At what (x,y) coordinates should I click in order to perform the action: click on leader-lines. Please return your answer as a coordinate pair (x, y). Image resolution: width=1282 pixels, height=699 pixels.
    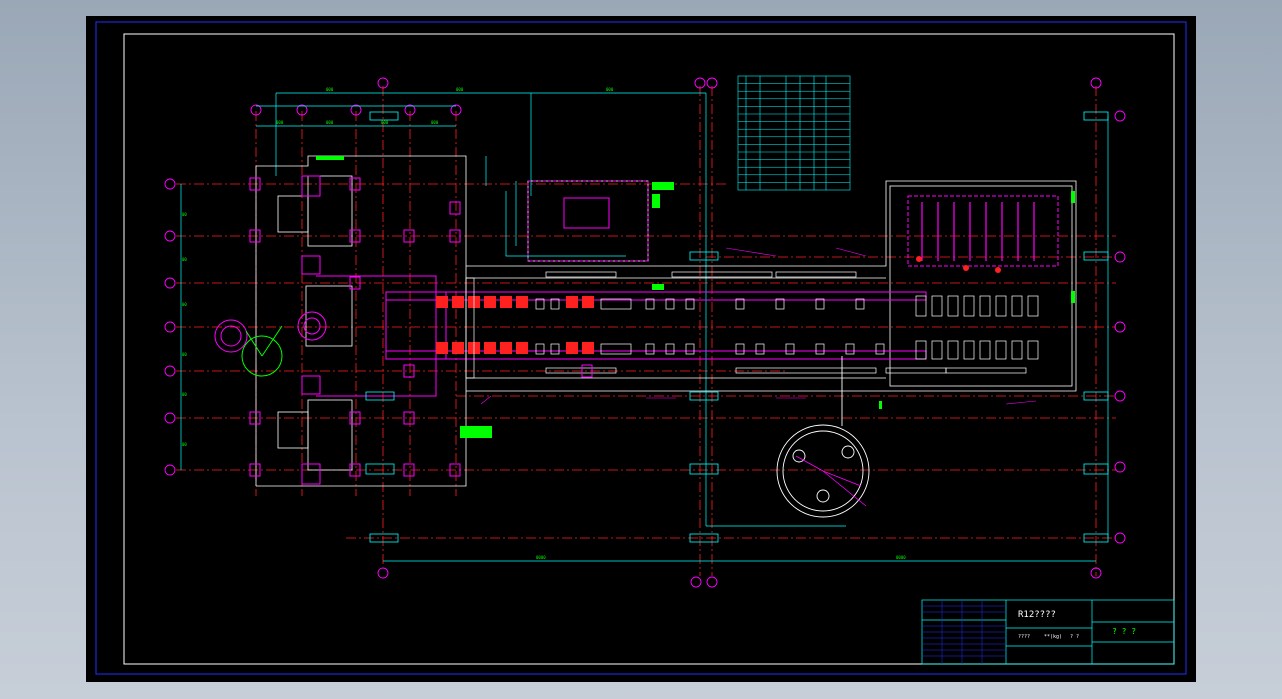
    Looking at the image, I should click on (758, 326).